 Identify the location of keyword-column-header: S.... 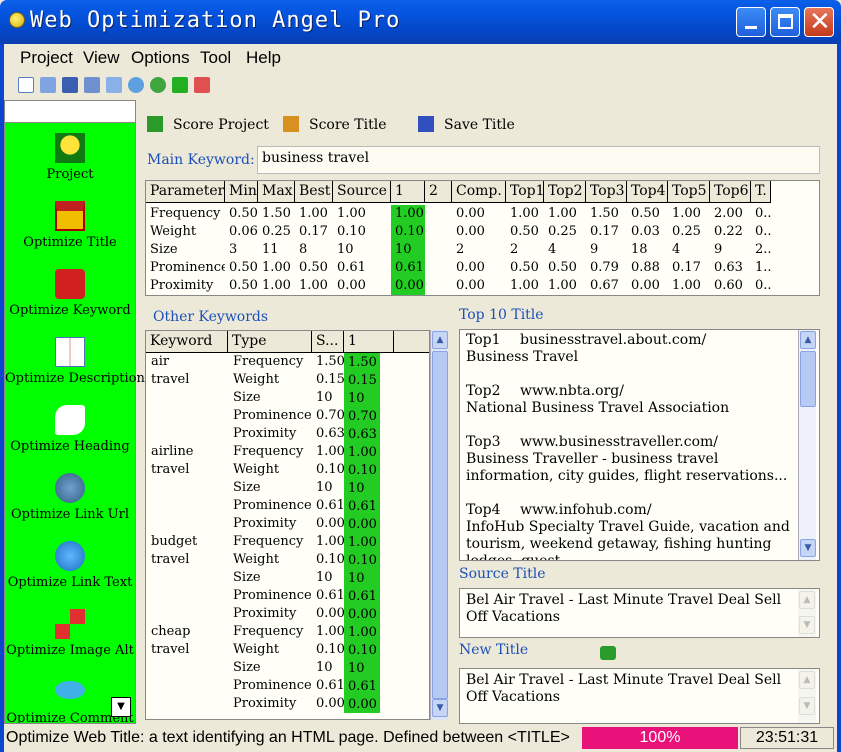
(328, 342).